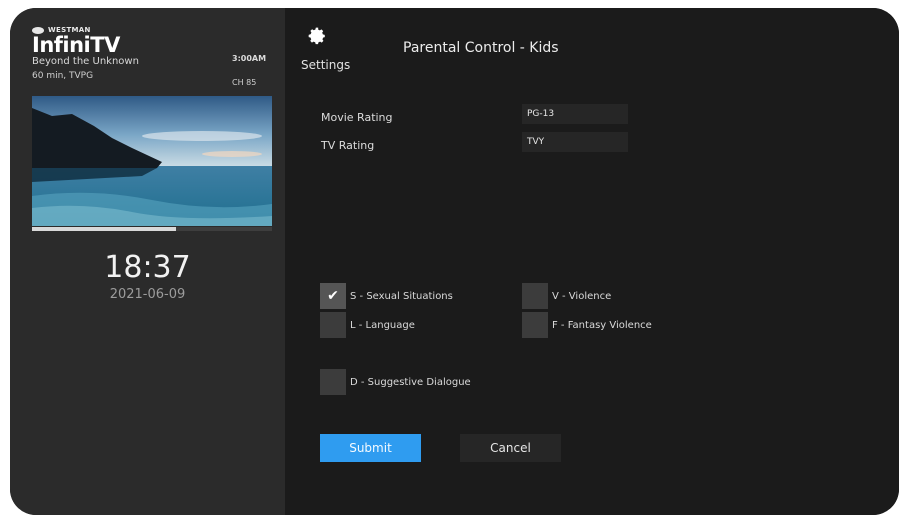 This screenshot has height=516, width=907. Describe the element at coordinates (481, 48) in the screenshot. I see `page-title: Parental Control - Kids` at that location.